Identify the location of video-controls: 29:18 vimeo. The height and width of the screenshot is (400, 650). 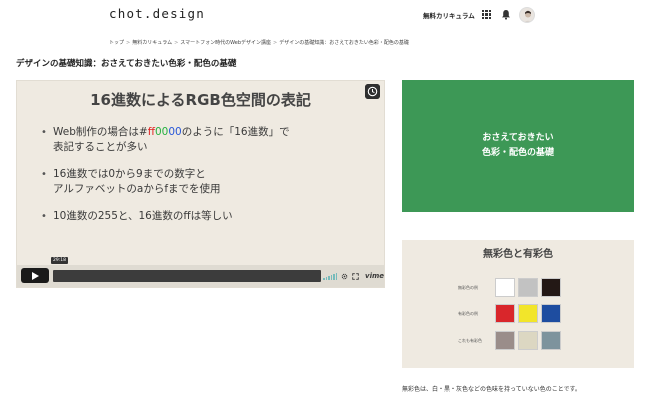
(200, 272).